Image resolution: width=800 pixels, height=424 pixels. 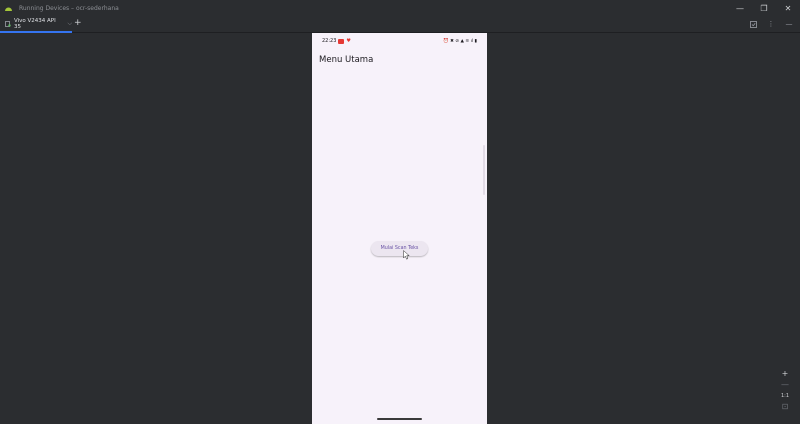 I want to click on tab-label: Vivo V2434 API 35, so click(x=35, y=24).